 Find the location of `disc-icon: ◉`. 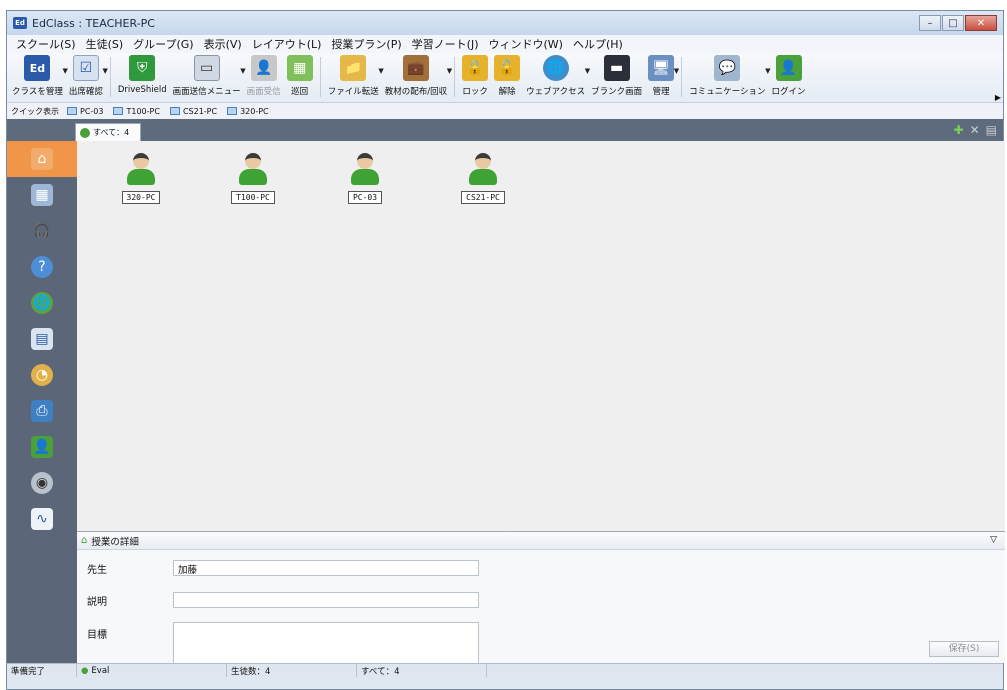

disc-icon: ◉ is located at coordinates (42, 483).